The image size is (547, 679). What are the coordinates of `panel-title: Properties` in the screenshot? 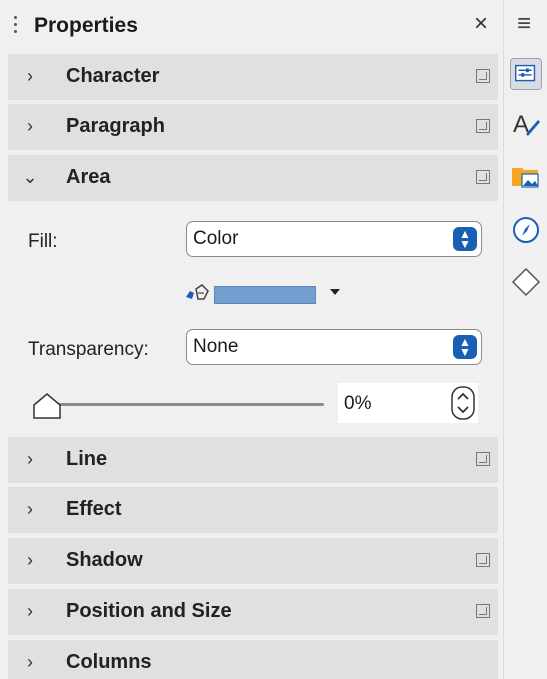 It's located at (86, 25).